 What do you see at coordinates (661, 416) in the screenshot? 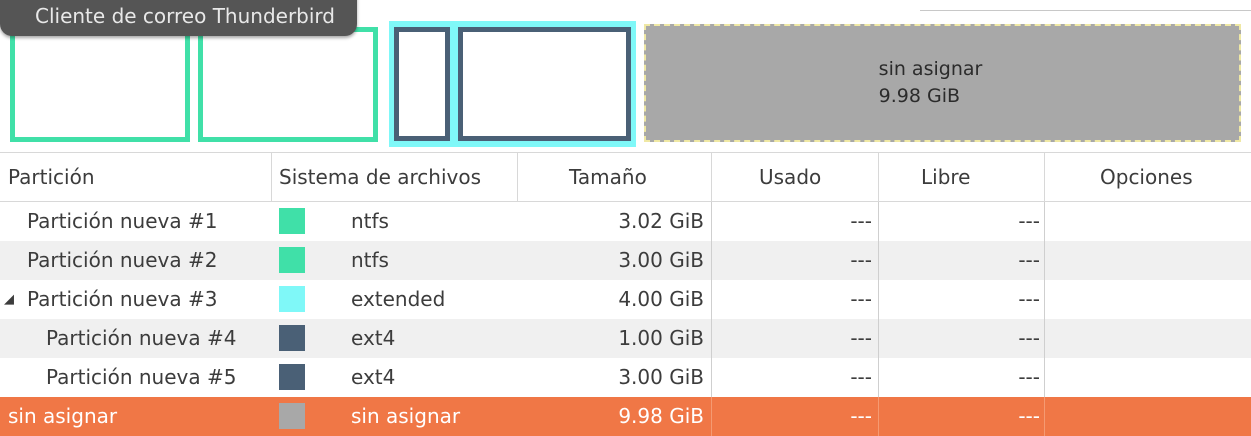
I see `partition-size: 9.98 GiB` at bounding box center [661, 416].